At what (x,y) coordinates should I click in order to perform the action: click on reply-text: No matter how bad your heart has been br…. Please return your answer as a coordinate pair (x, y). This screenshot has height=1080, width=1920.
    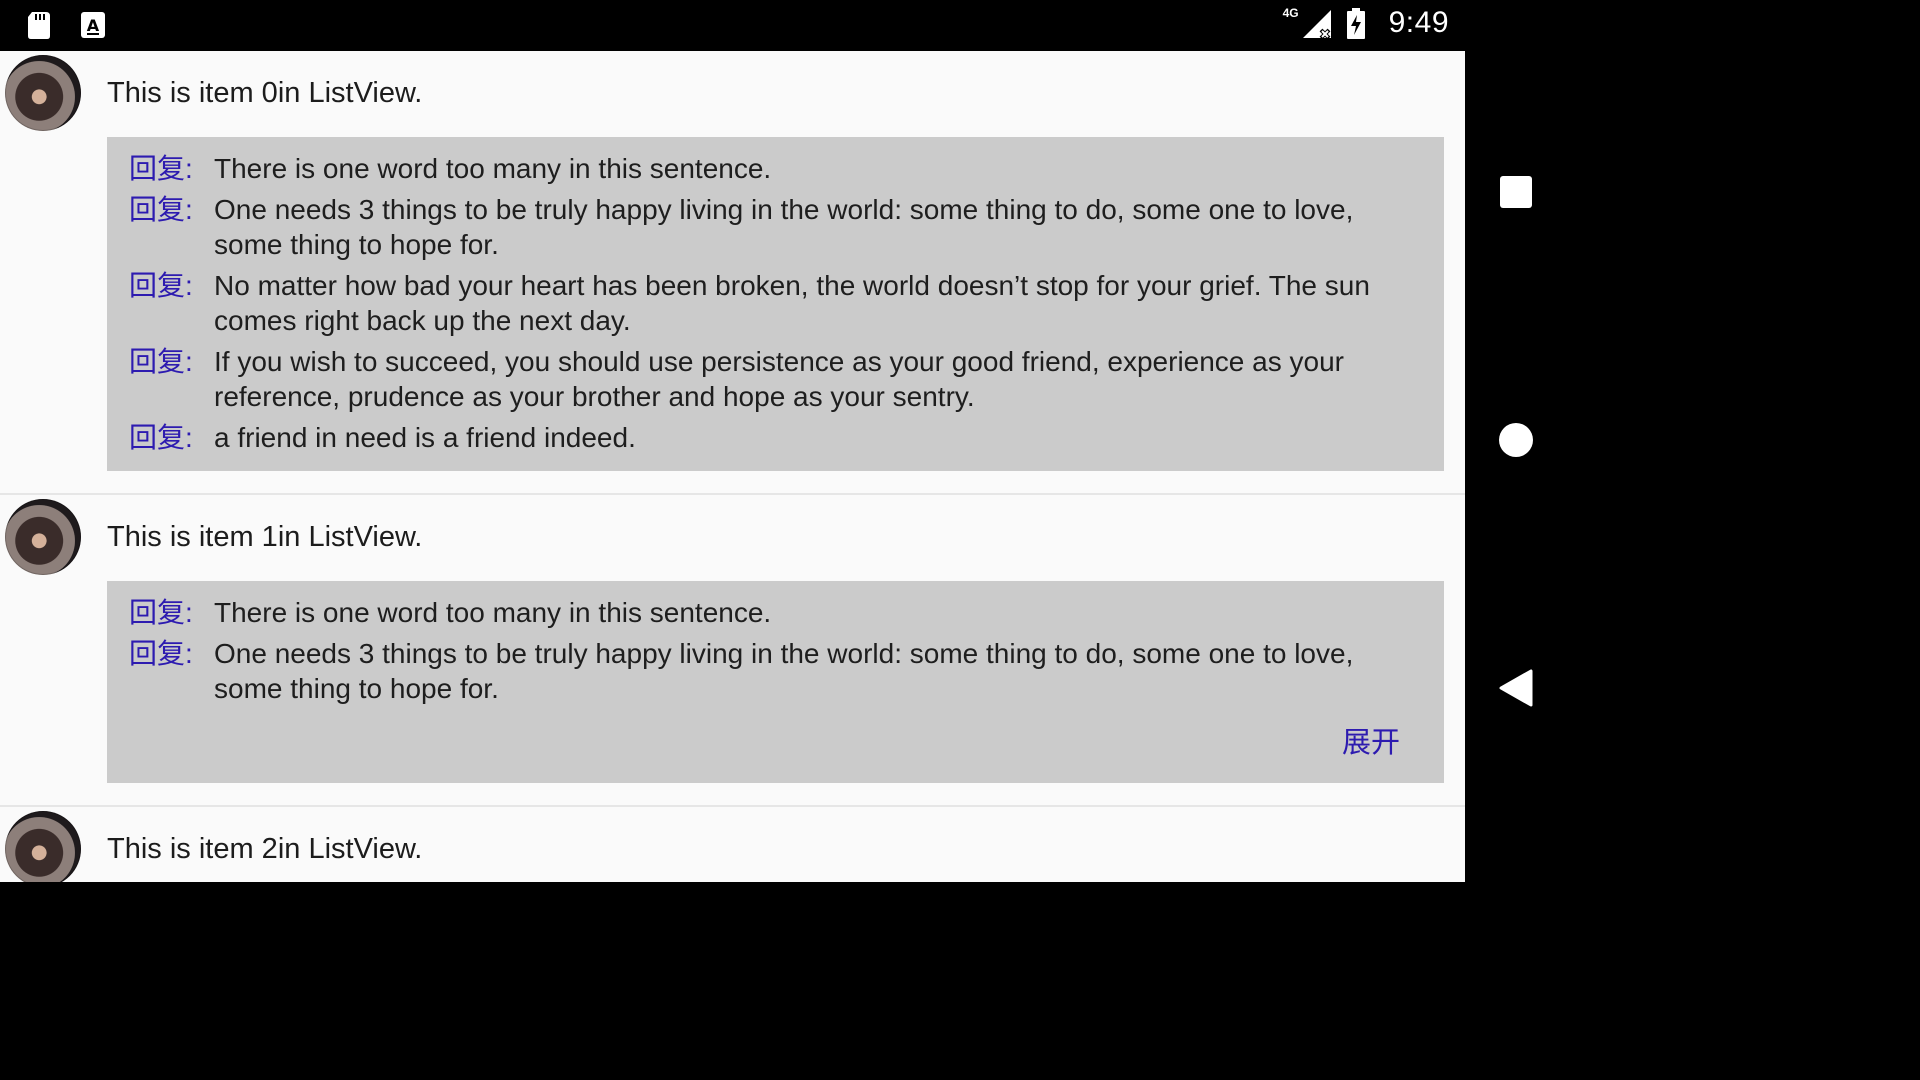
    Looking at the image, I should click on (792, 303).